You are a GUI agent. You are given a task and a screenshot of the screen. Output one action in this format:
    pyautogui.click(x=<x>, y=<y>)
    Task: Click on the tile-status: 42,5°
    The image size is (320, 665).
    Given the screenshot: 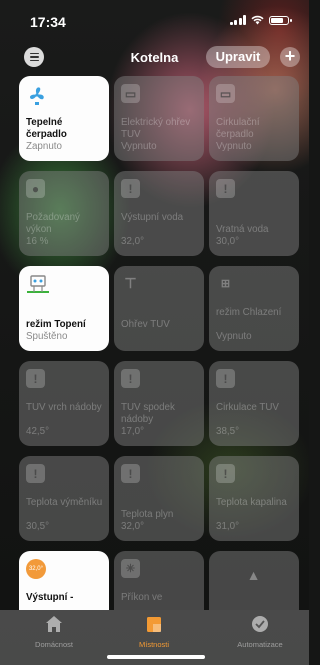 What is the action you would take?
    pyautogui.click(x=37, y=431)
    